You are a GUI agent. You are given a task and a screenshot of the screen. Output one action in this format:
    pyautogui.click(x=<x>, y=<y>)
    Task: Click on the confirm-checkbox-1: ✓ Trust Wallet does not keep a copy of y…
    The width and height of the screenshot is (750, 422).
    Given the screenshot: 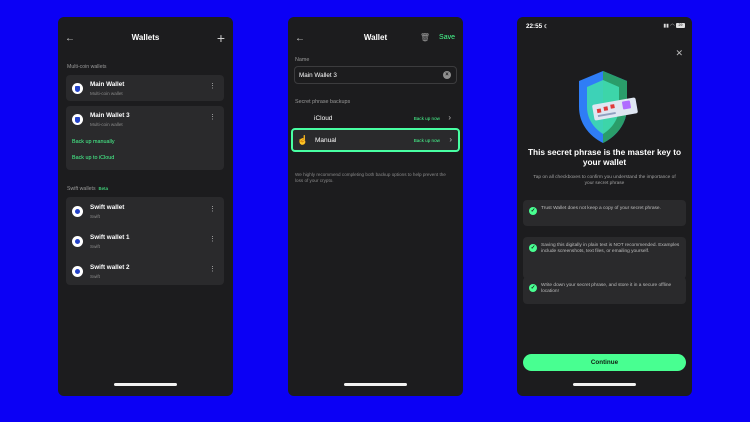 What is the action you would take?
    pyautogui.click(x=604, y=213)
    